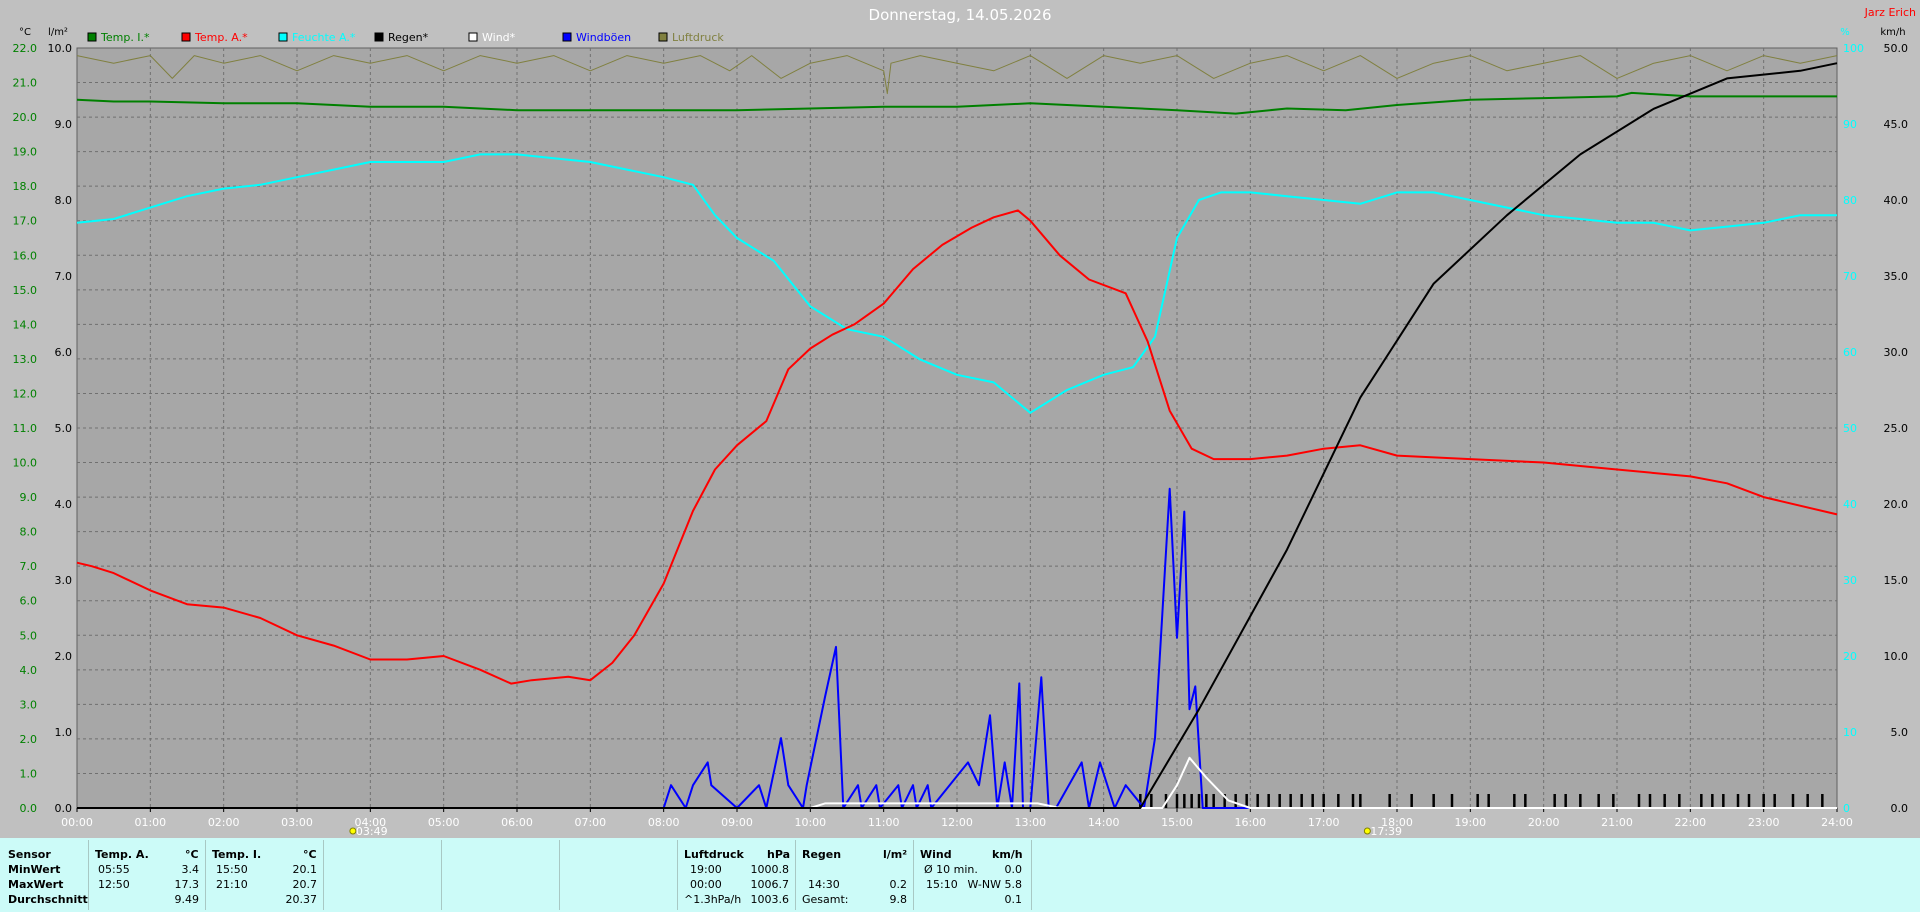 The height and width of the screenshot is (912, 1920). Describe the element at coordinates (1896, 352) in the screenshot. I see `wind-tick-label: 30.0` at that location.